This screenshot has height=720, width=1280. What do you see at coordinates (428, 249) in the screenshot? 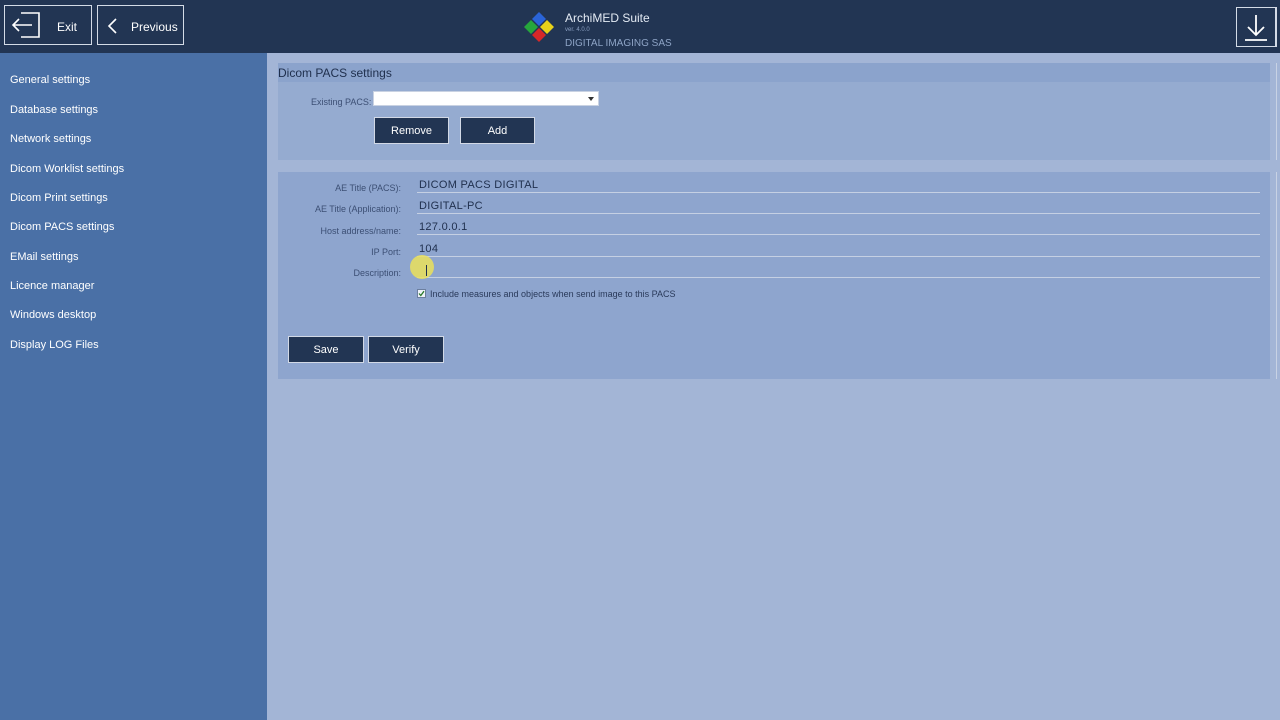
I see `ip-port-input: 104` at bounding box center [428, 249].